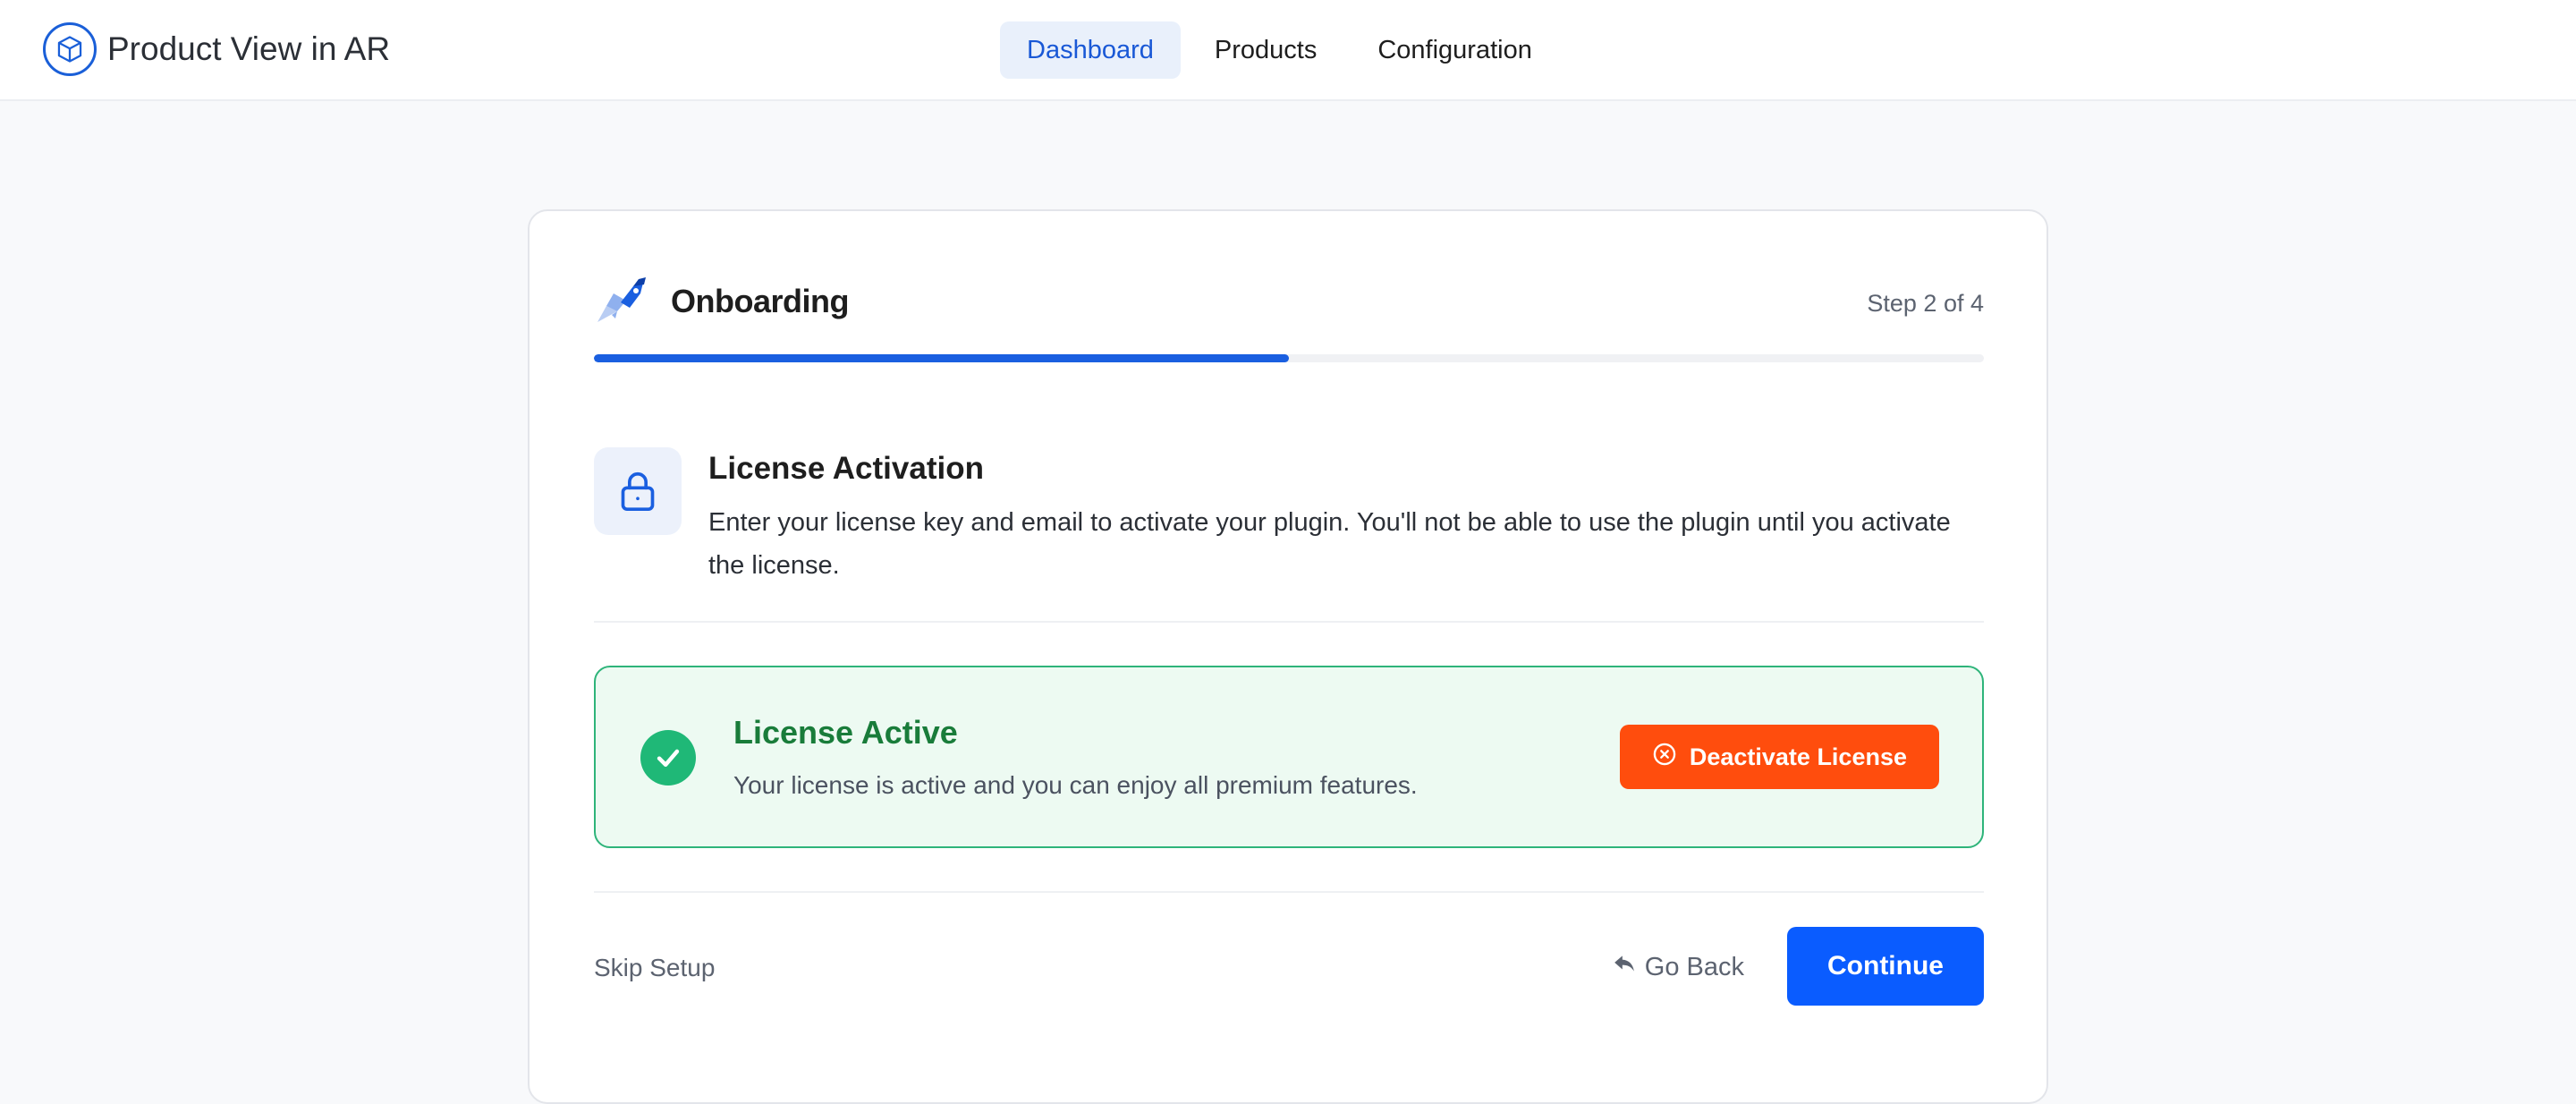 The width and height of the screenshot is (2576, 1104). I want to click on card-header: Onboarding Step 2 of 4, so click(1289, 302).